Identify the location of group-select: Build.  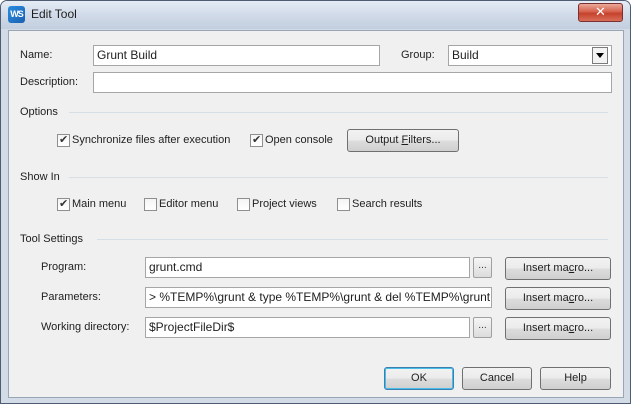
(530, 55).